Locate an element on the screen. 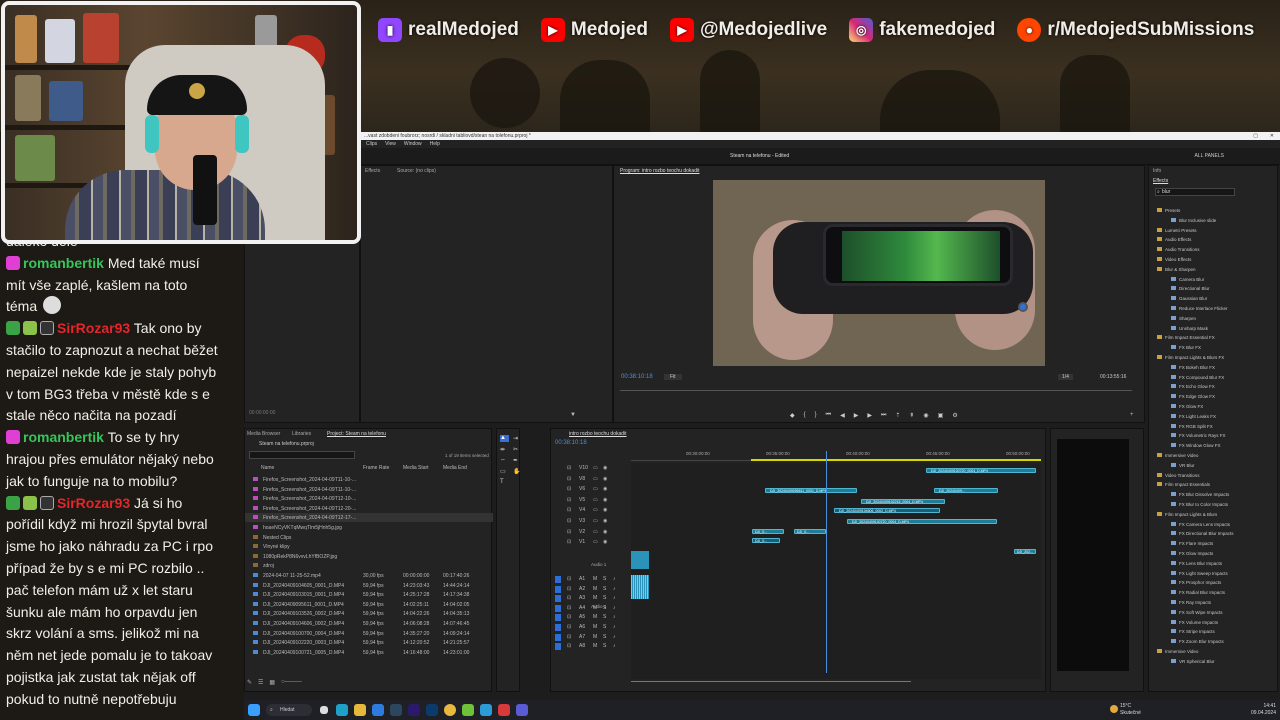 The image size is (1280, 720). effect-item: FX Compound Blur FX is located at coordinates (1214, 378).